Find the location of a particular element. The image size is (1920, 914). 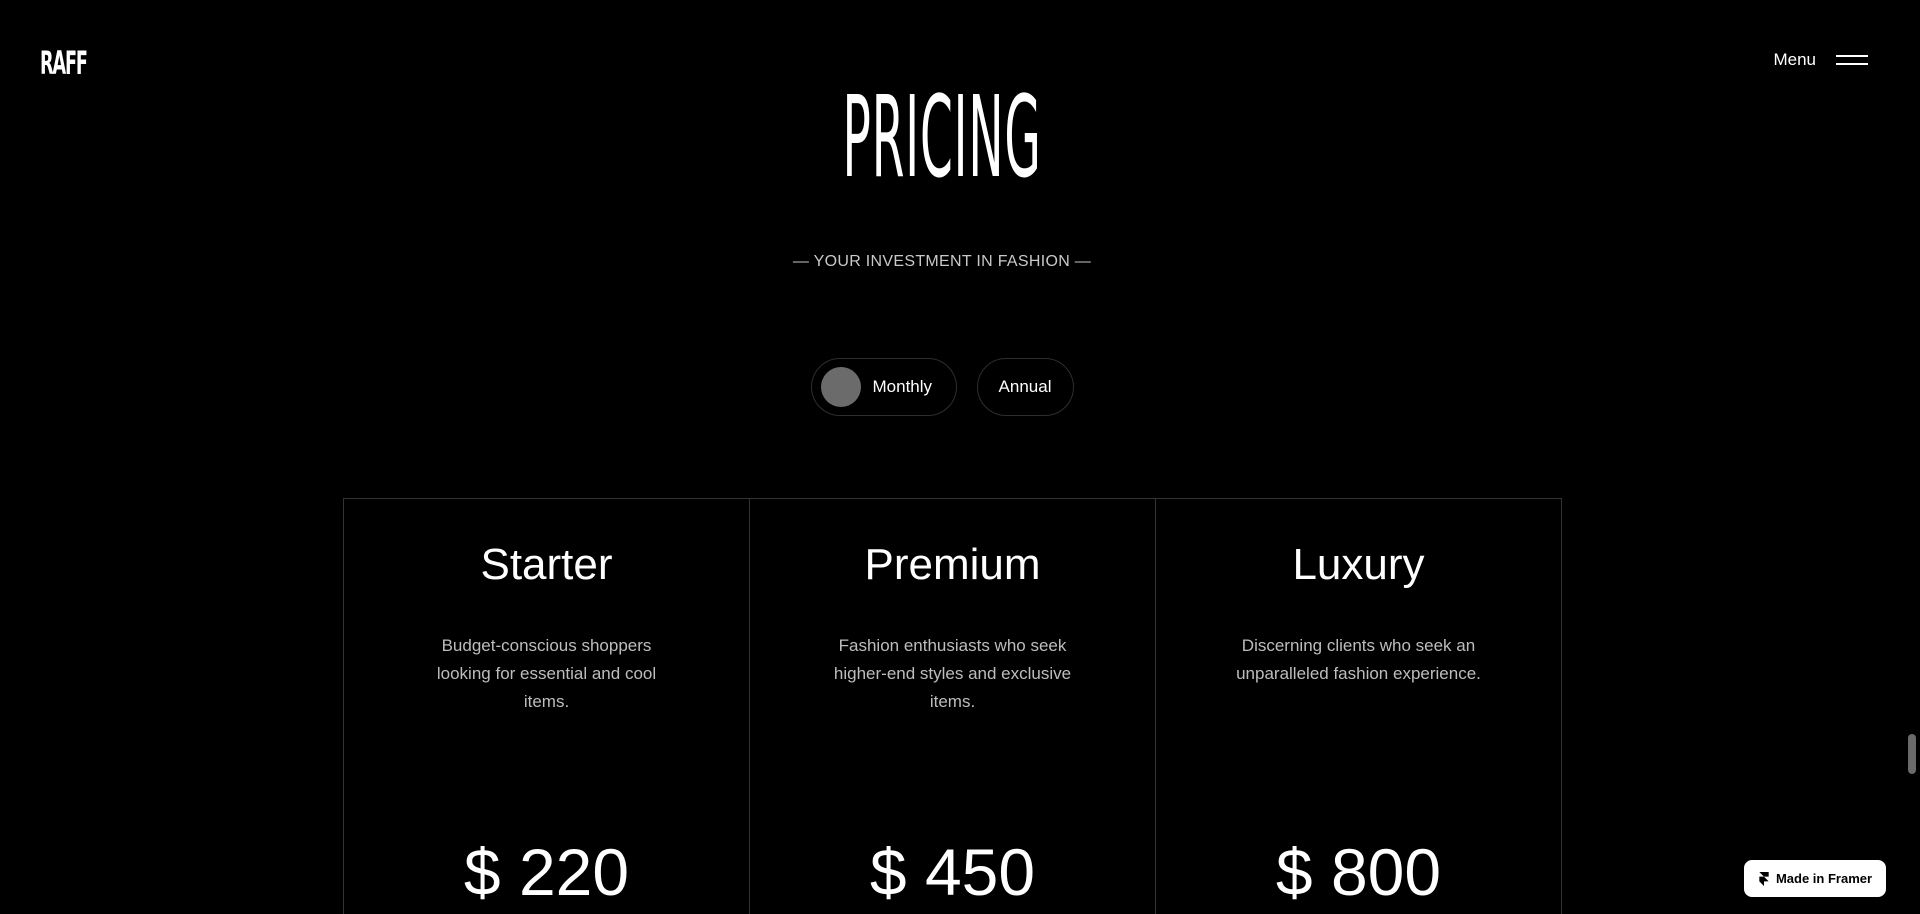

page-title-wrapper: PRICING is located at coordinates (942, 138).